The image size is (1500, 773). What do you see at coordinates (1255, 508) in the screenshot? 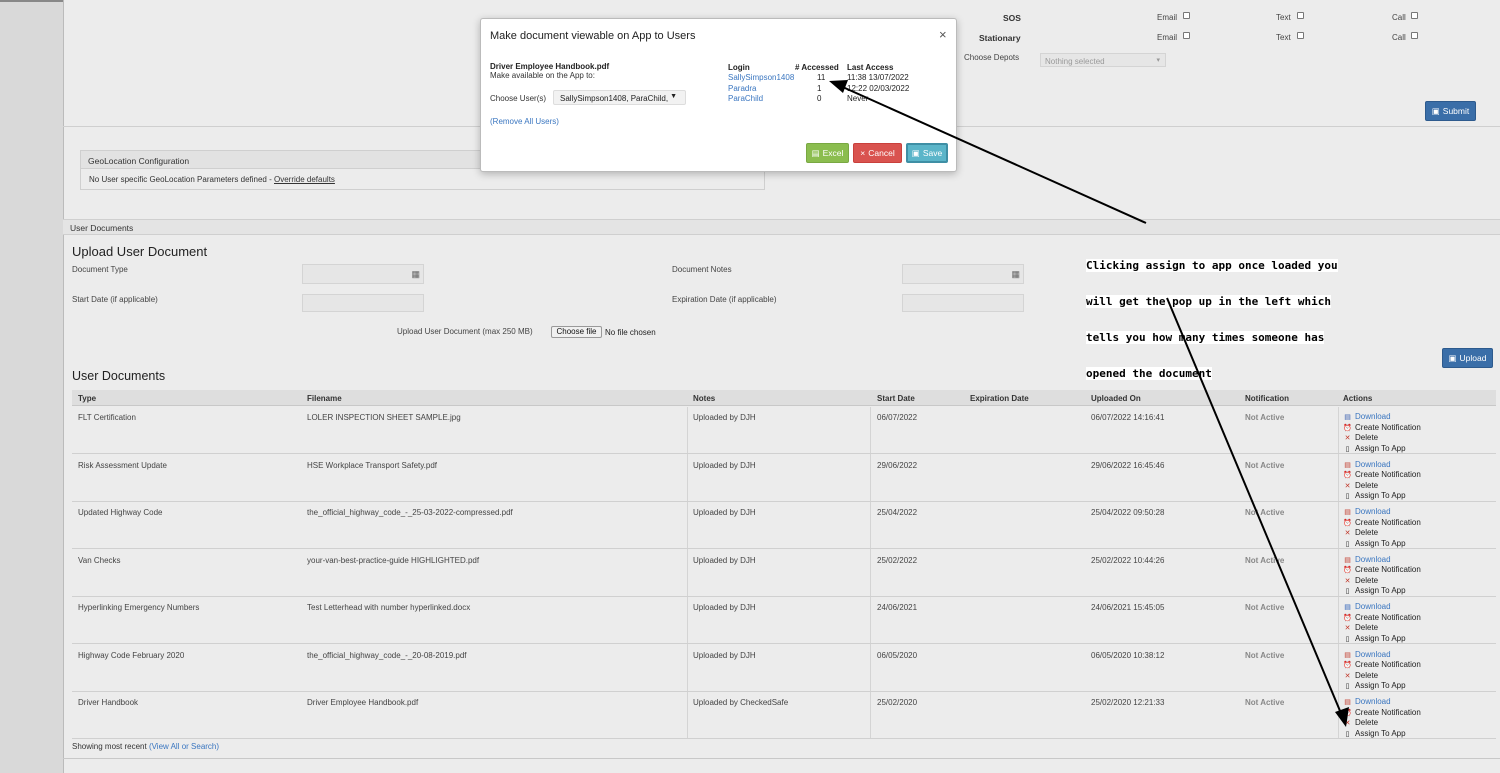
I see `arrow-to-assign-to-app` at bounding box center [1255, 508].